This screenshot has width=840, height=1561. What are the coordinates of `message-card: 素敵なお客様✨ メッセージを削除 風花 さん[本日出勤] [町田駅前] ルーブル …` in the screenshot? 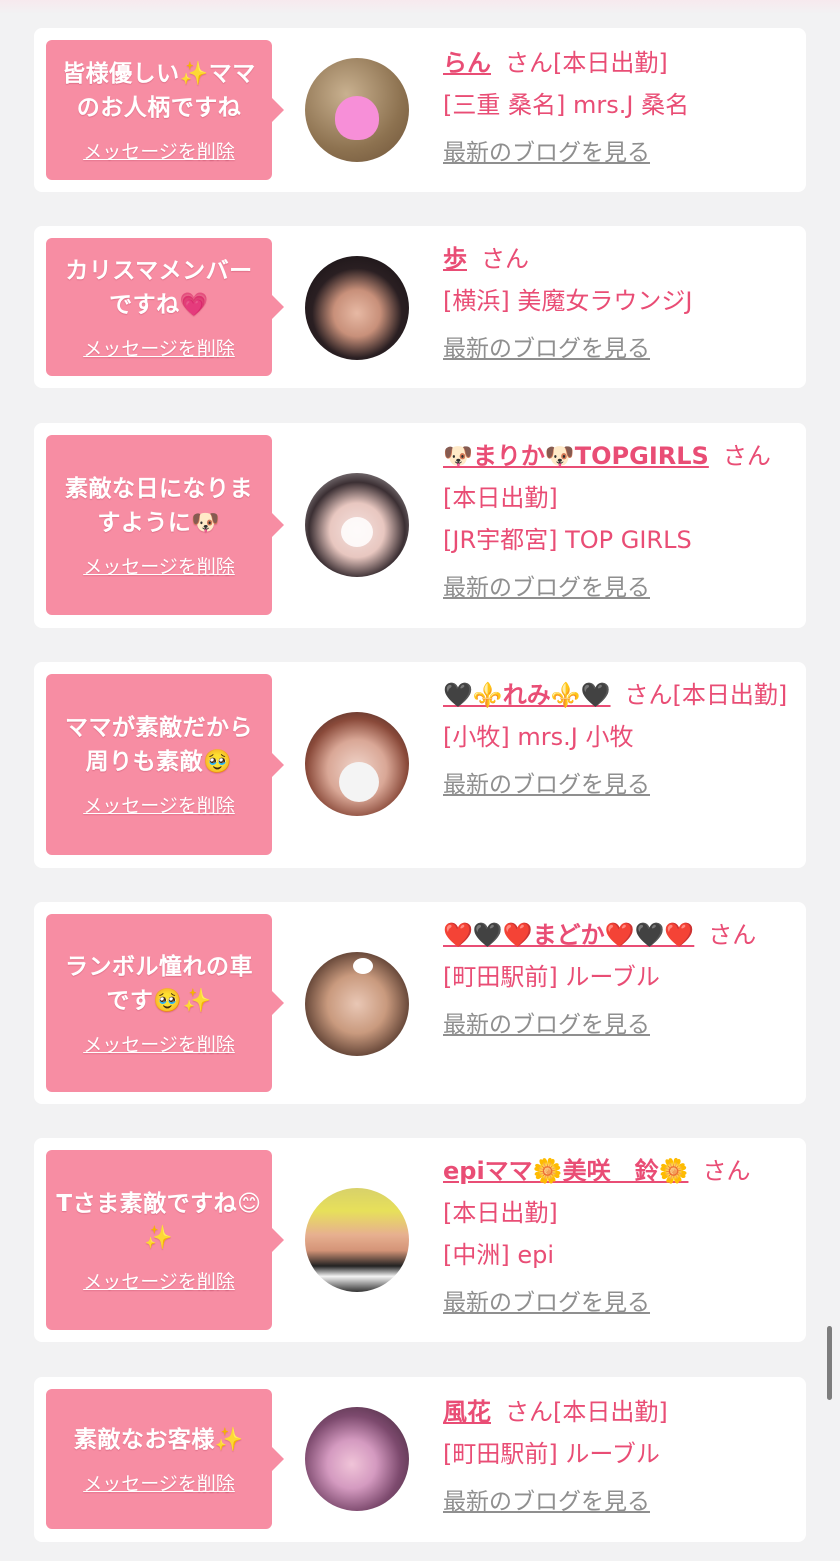 It's located at (420, 1459).